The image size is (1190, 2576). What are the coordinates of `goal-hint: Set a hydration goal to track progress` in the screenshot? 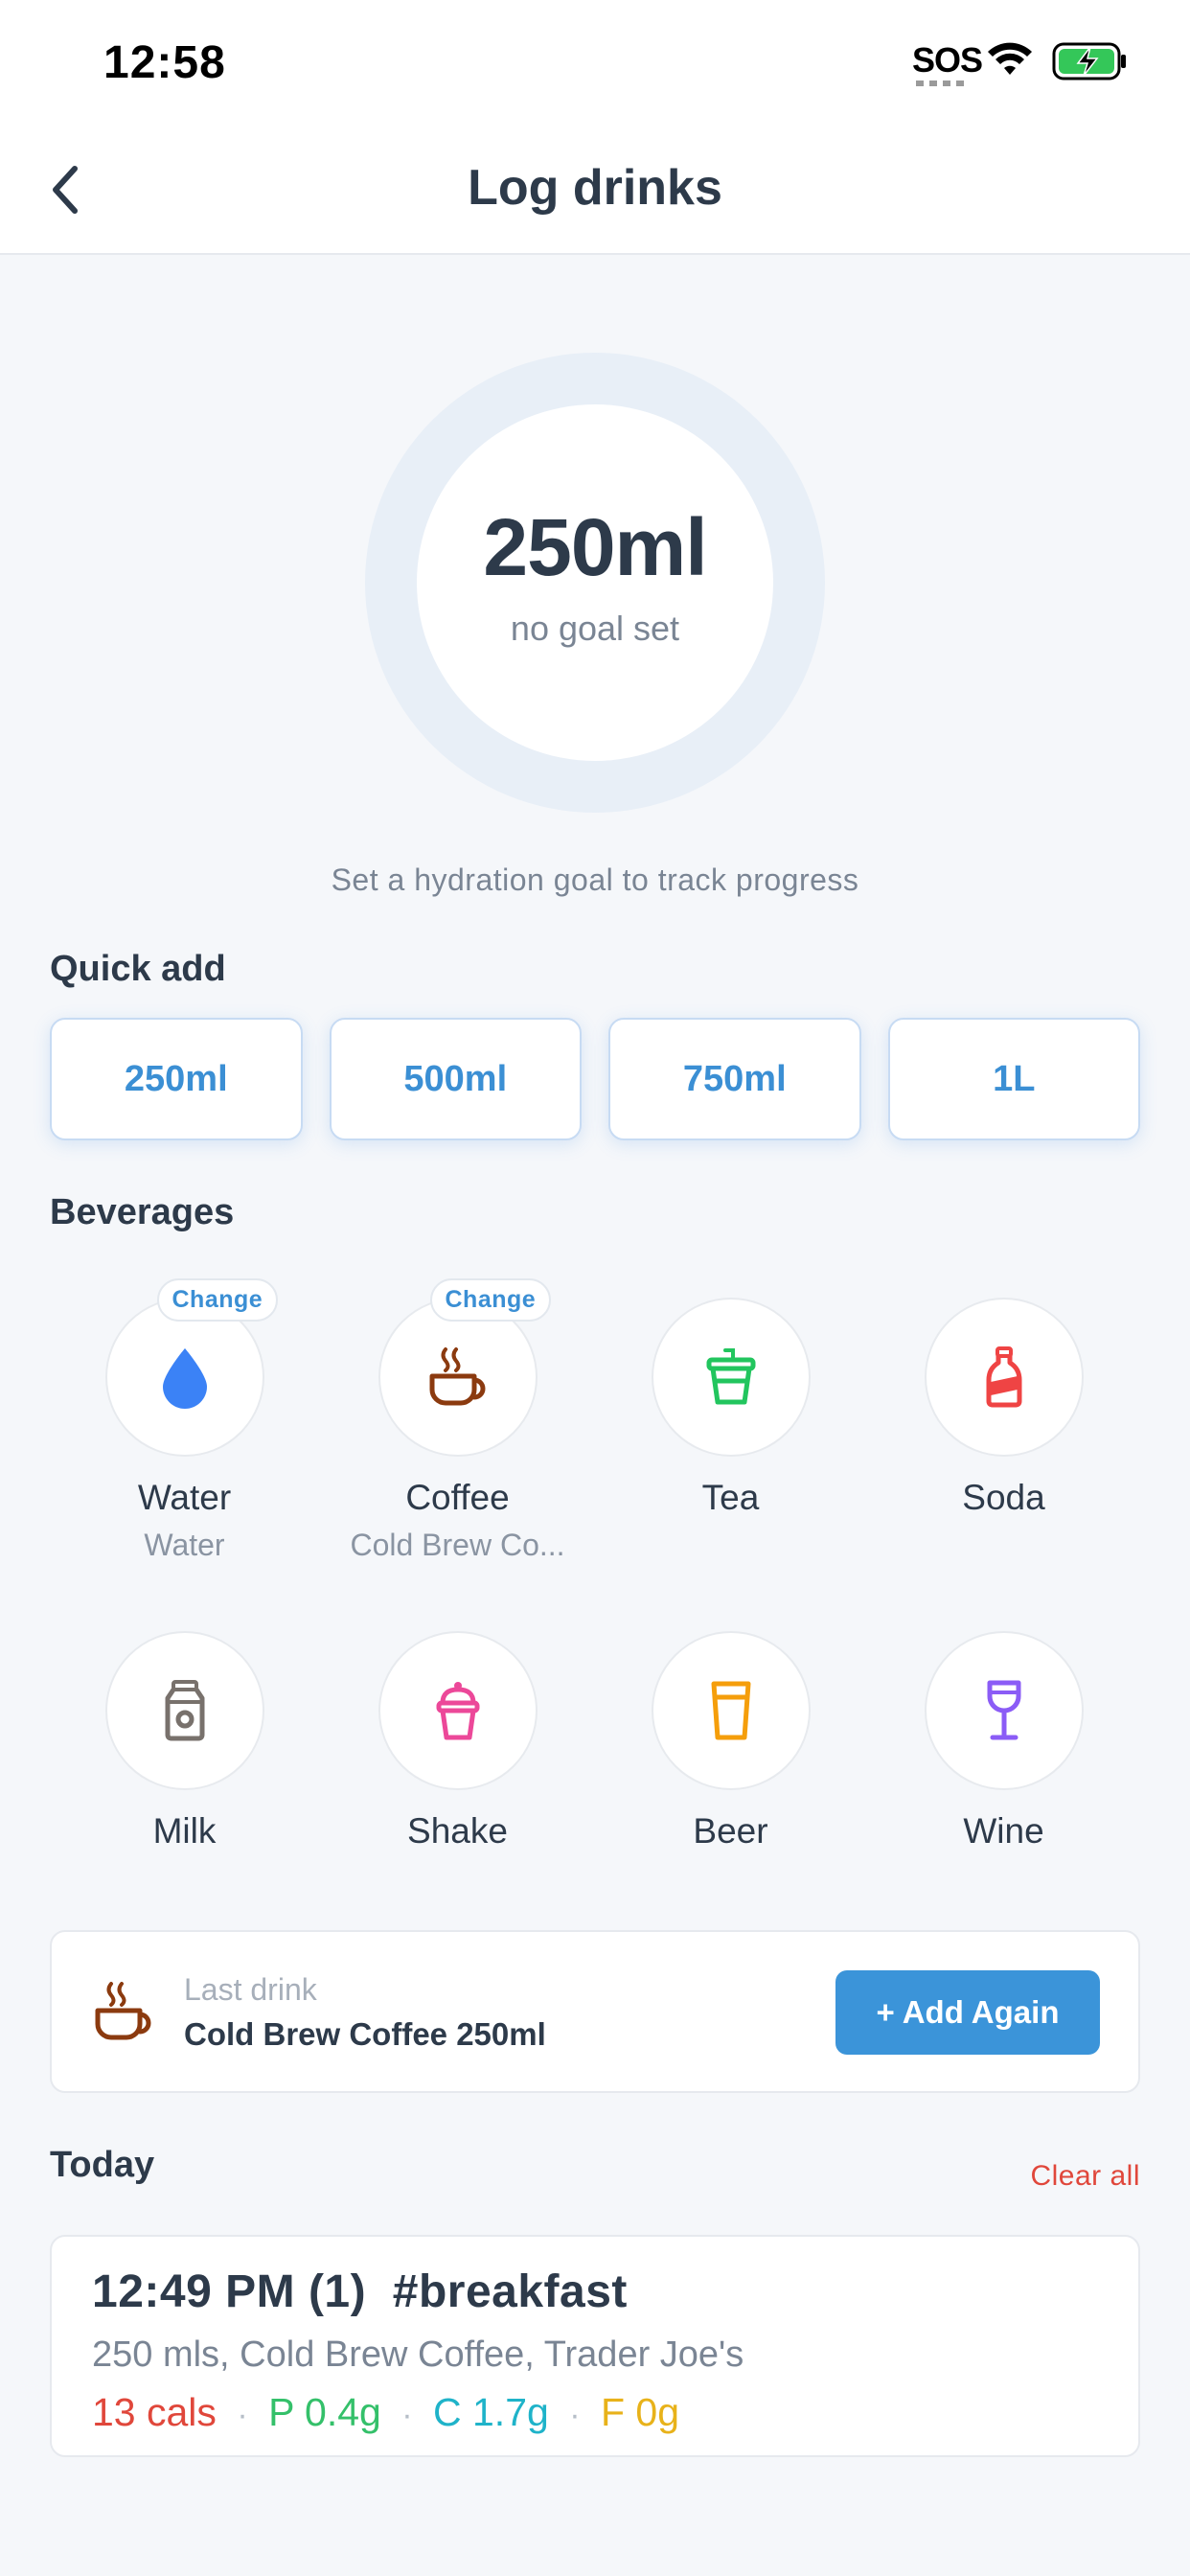 It's located at (595, 879).